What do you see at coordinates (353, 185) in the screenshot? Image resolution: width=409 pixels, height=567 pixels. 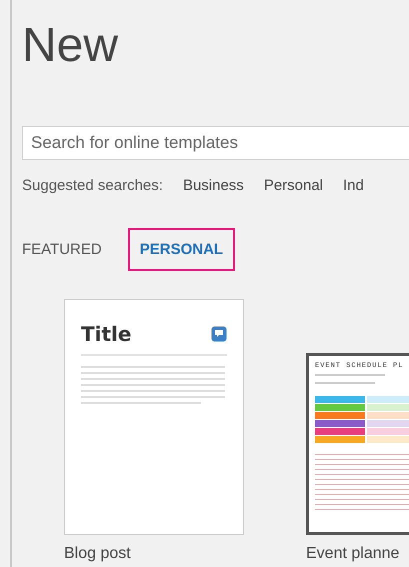 I see `suggested-link: Ind` at bounding box center [353, 185].